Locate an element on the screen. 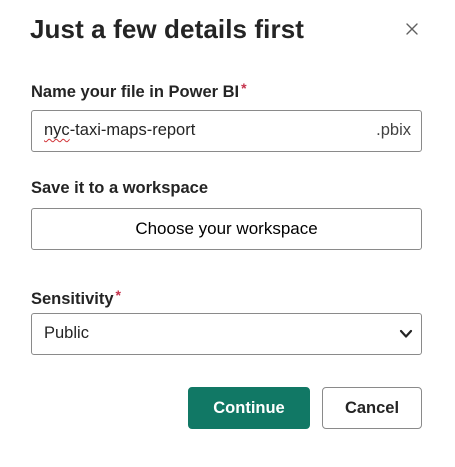  file-name-label-text: Name your file in Power BI is located at coordinates (135, 92).